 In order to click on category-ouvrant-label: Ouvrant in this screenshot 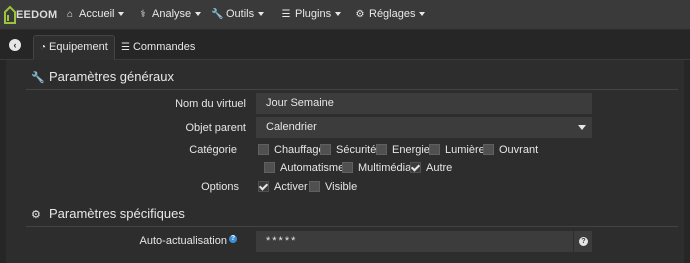, I will do `click(519, 150)`.